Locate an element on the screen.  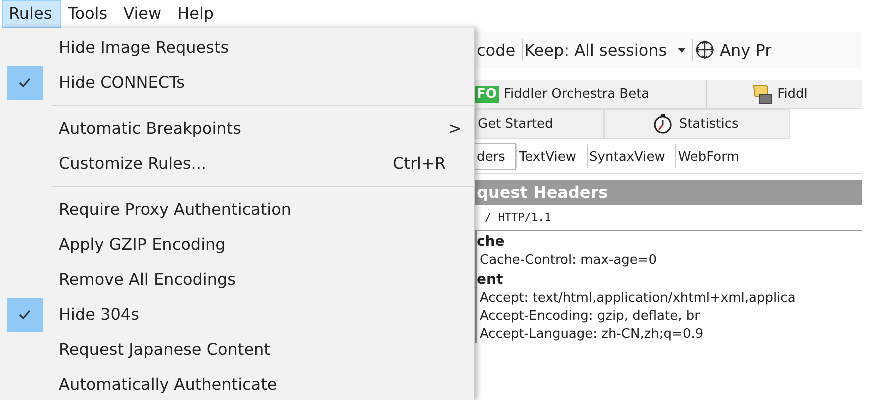
menu-item: Require Proxy Authentication is located at coordinates (237, 209).